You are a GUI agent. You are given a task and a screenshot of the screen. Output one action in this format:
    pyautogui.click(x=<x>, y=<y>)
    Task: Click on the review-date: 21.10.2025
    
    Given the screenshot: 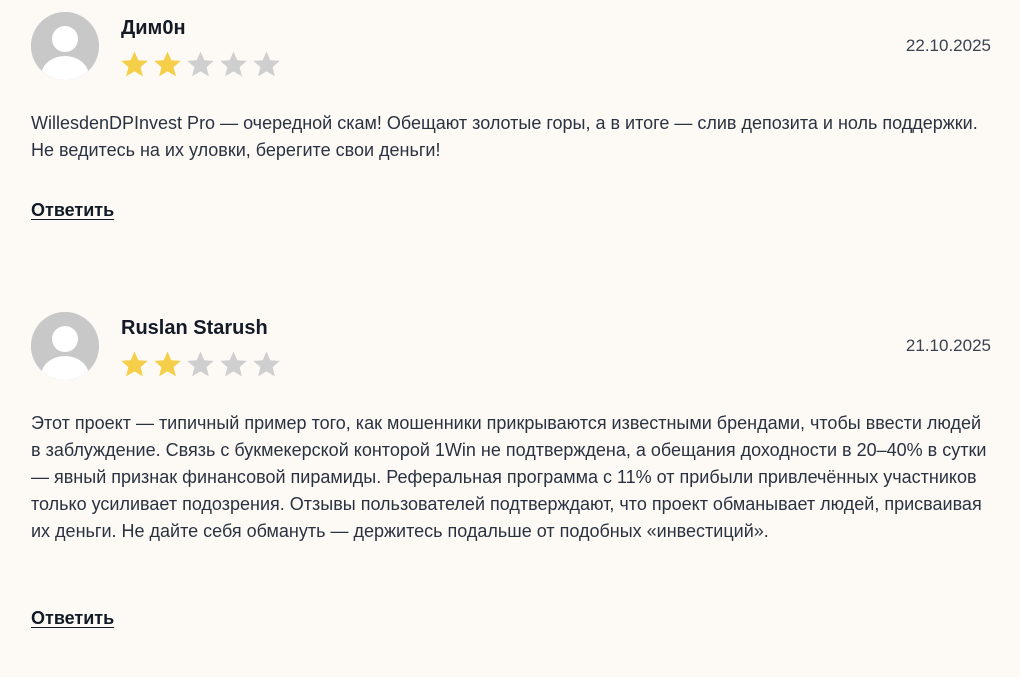 What is the action you would take?
    pyautogui.click(x=948, y=345)
    